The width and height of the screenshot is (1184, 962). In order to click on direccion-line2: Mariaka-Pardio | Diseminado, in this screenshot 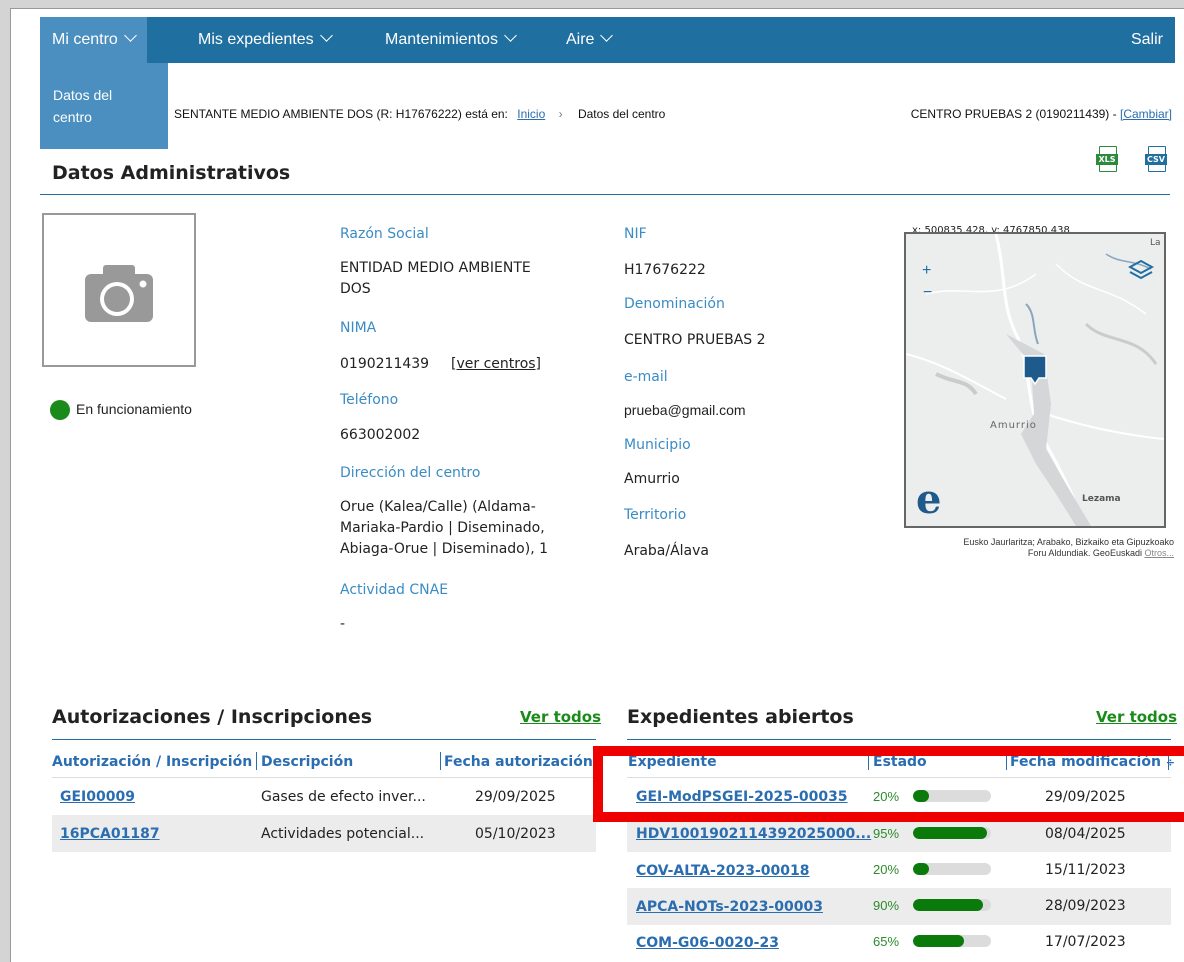, I will do `click(442, 528)`.